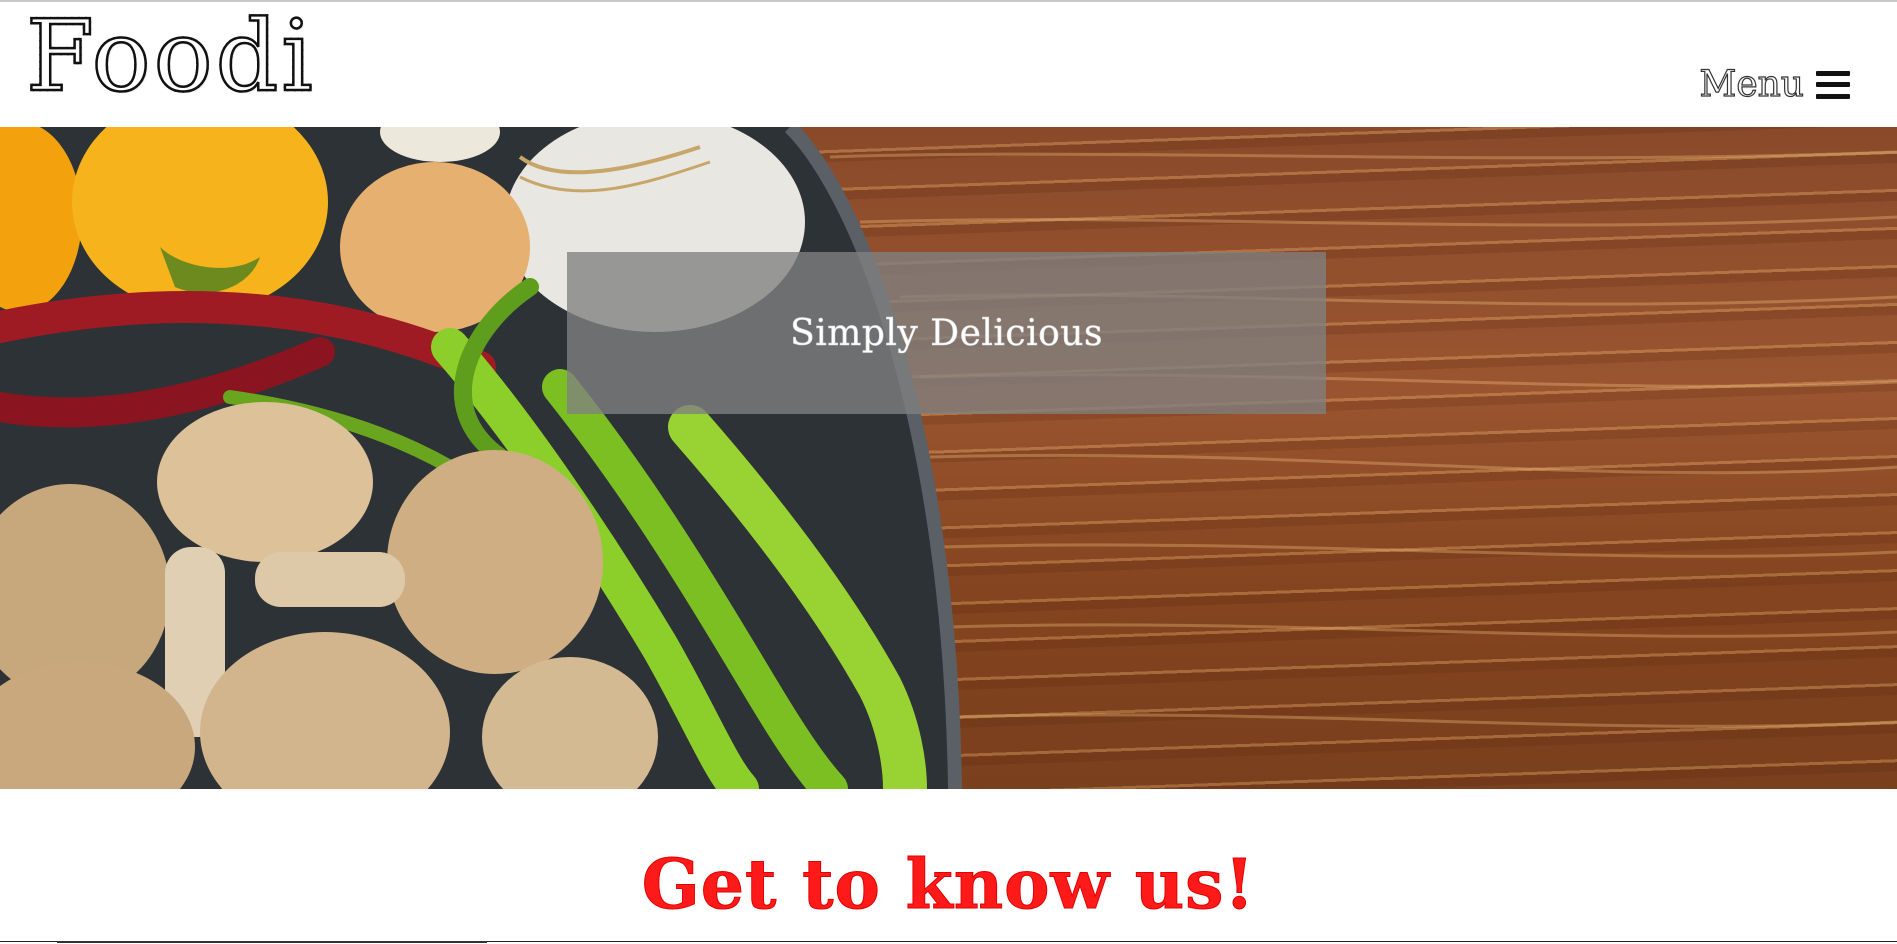  I want to click on hero-title: Simply Delicious, so click(946, 333).